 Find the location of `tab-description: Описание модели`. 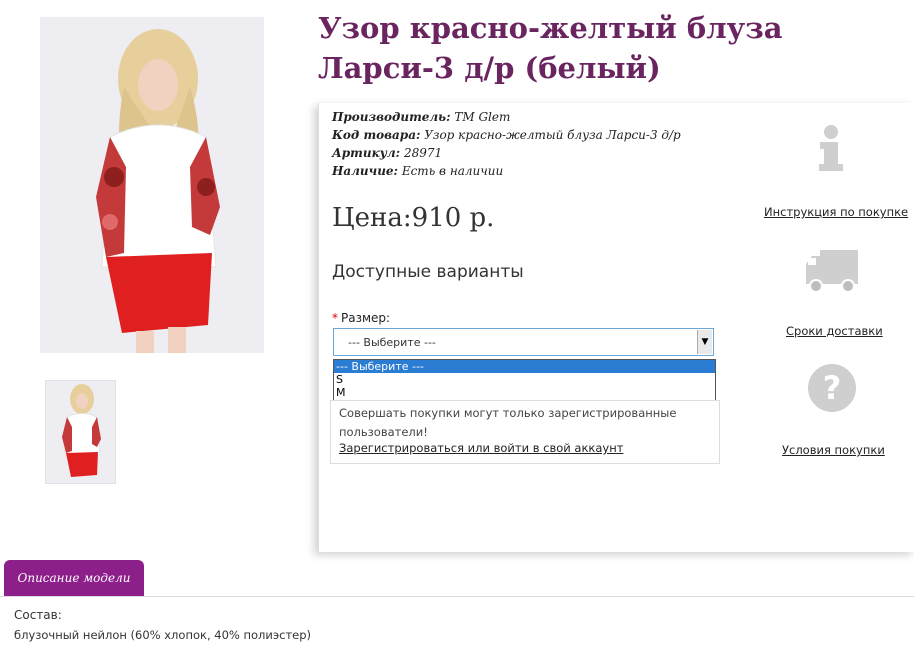

tab-description: Описание модели is located at coordinates (74, 578).